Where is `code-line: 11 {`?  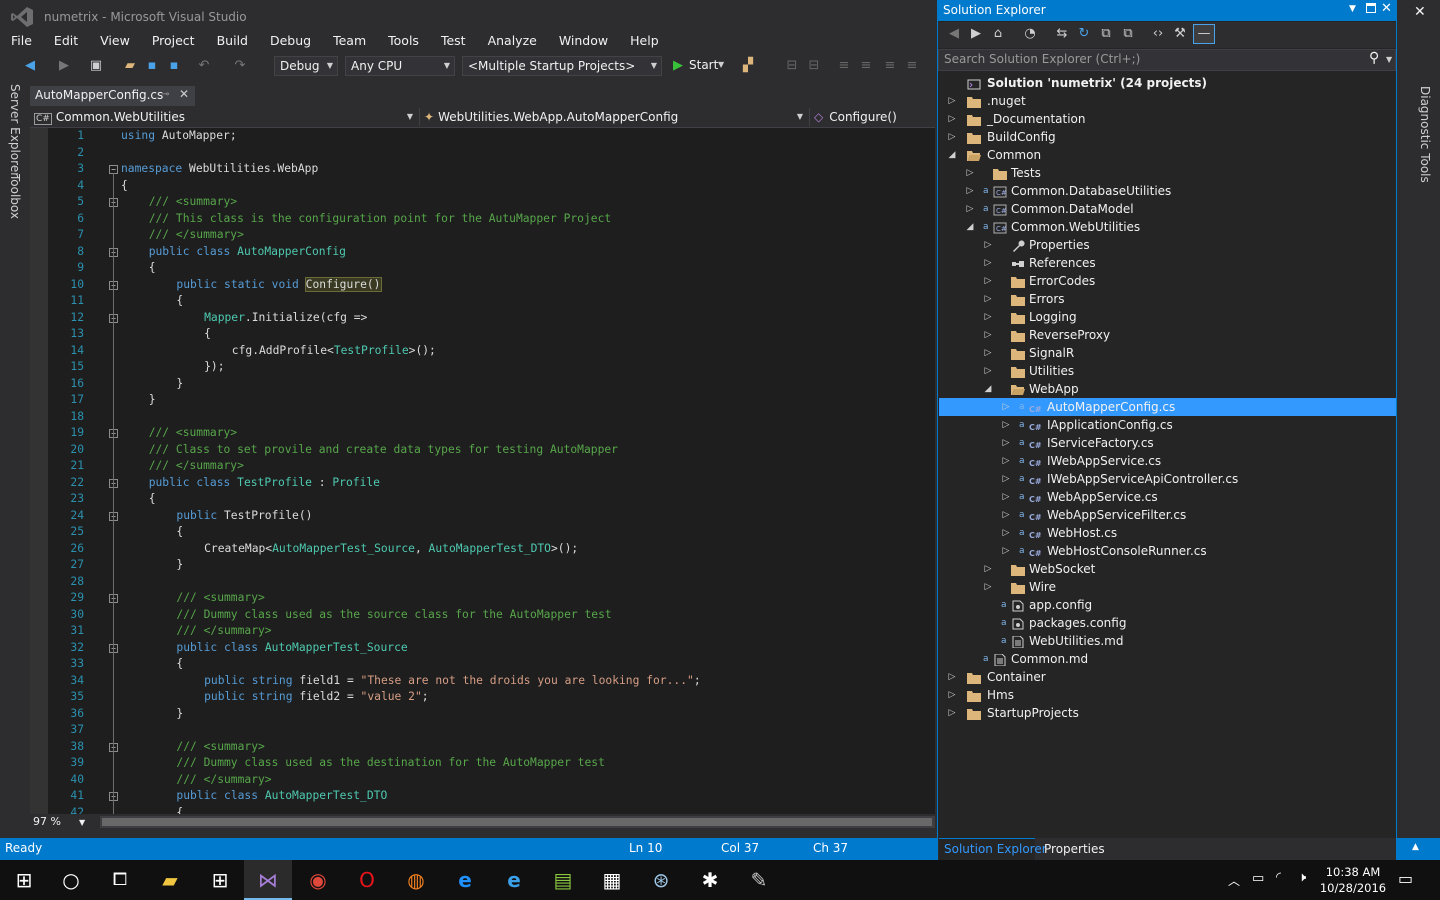 code-line: 11 { is located at coordinates (482, 301).